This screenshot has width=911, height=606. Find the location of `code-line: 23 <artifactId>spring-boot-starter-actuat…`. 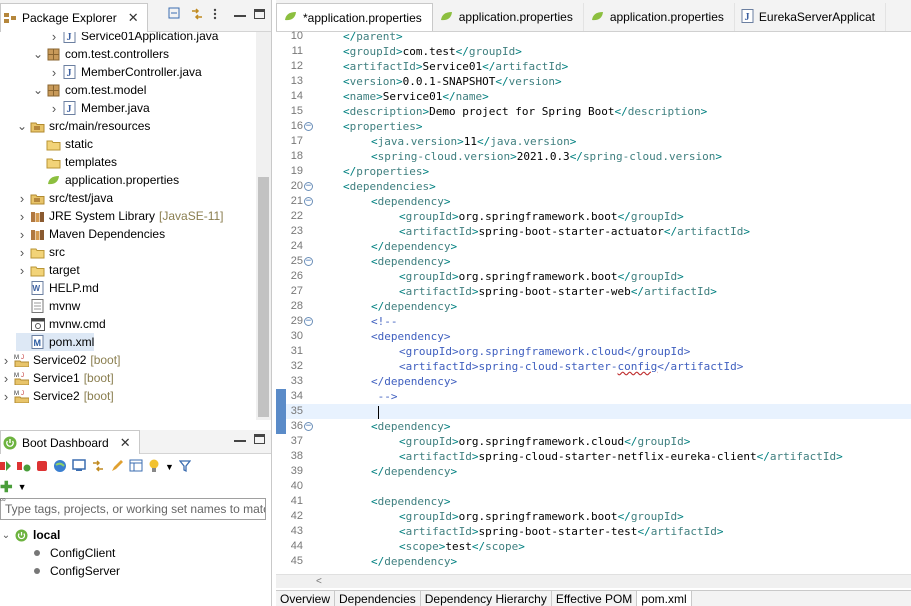

code-line: 23 <artifactId>spring-boot-starter-actuat… is located at coordinates (593, 231).